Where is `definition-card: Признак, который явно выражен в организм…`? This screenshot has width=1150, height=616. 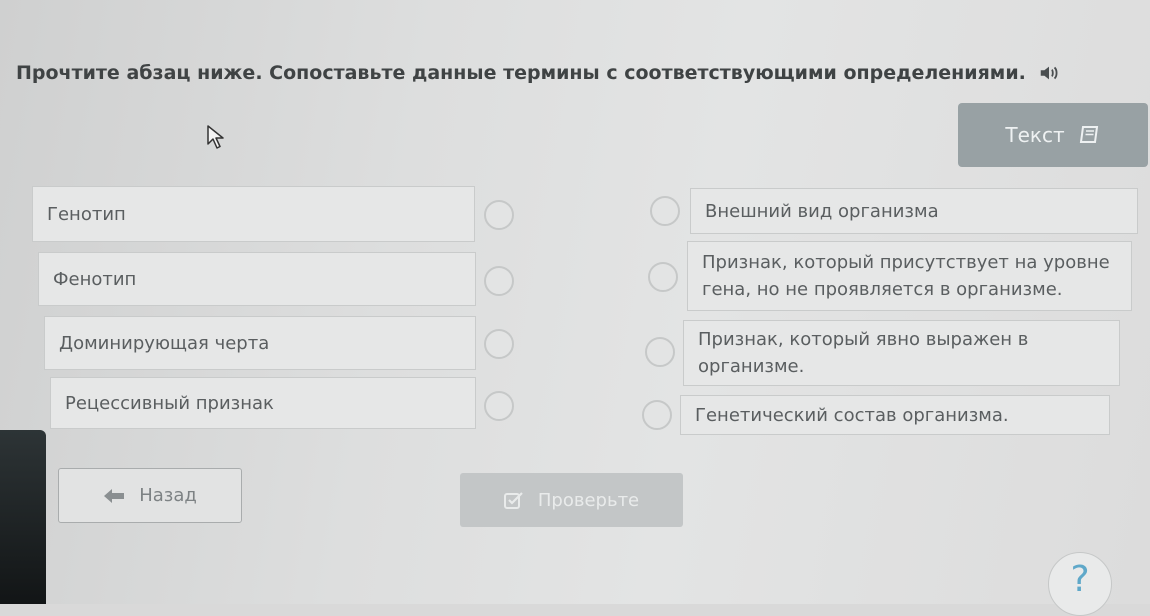 definition-card: Признак, который явно выражен в организм… is located at coordinates (901, 353).